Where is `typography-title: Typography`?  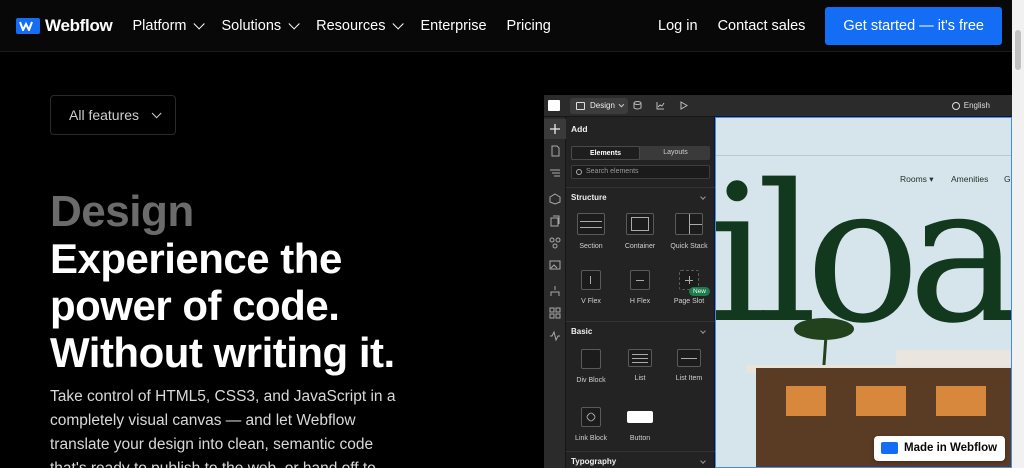
typography-title: Typography is located at coordinates (593, 461).